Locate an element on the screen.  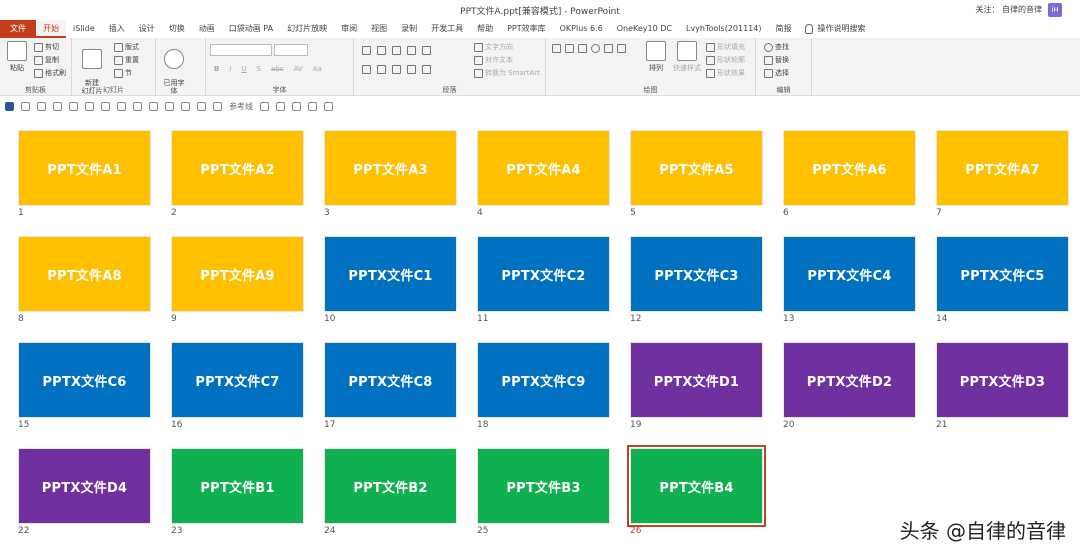
follow-text: 关注： 自律的音律 is located at coordinates (1008, 9).